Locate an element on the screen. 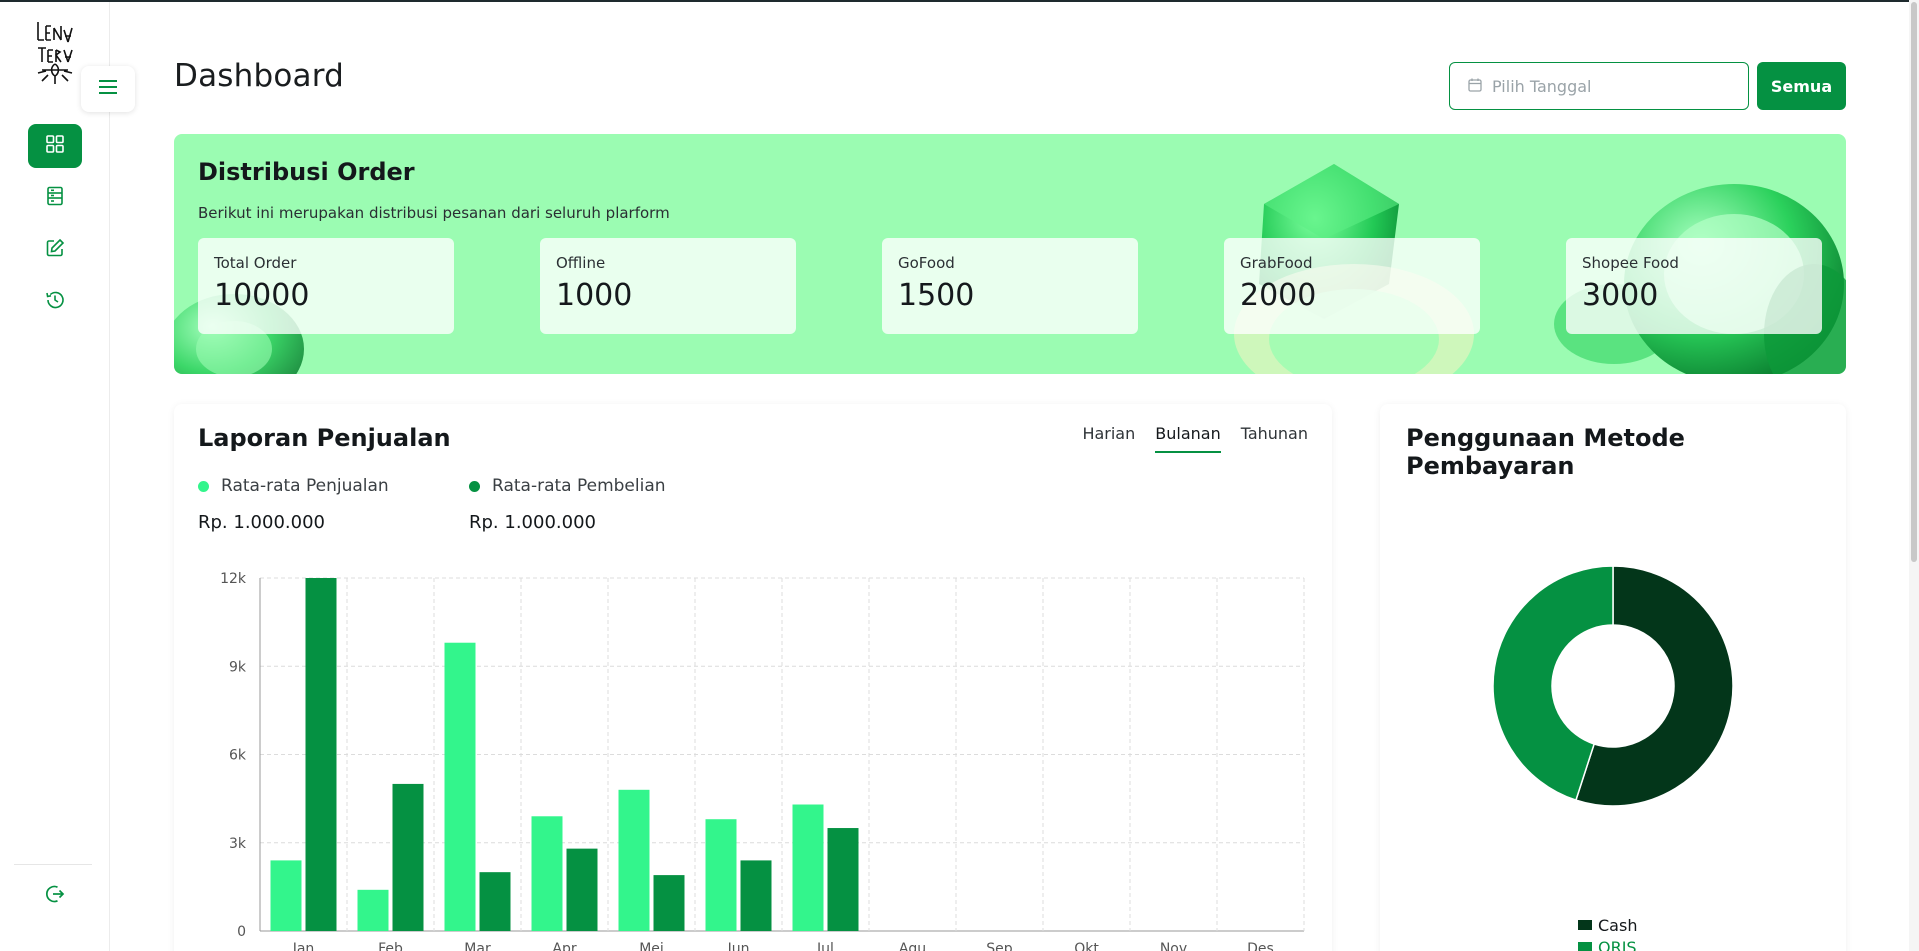 The width and height of the screenshot is (1919, 951). payment-legend-item-cash: Cash is located at coordinates (1607, 925).